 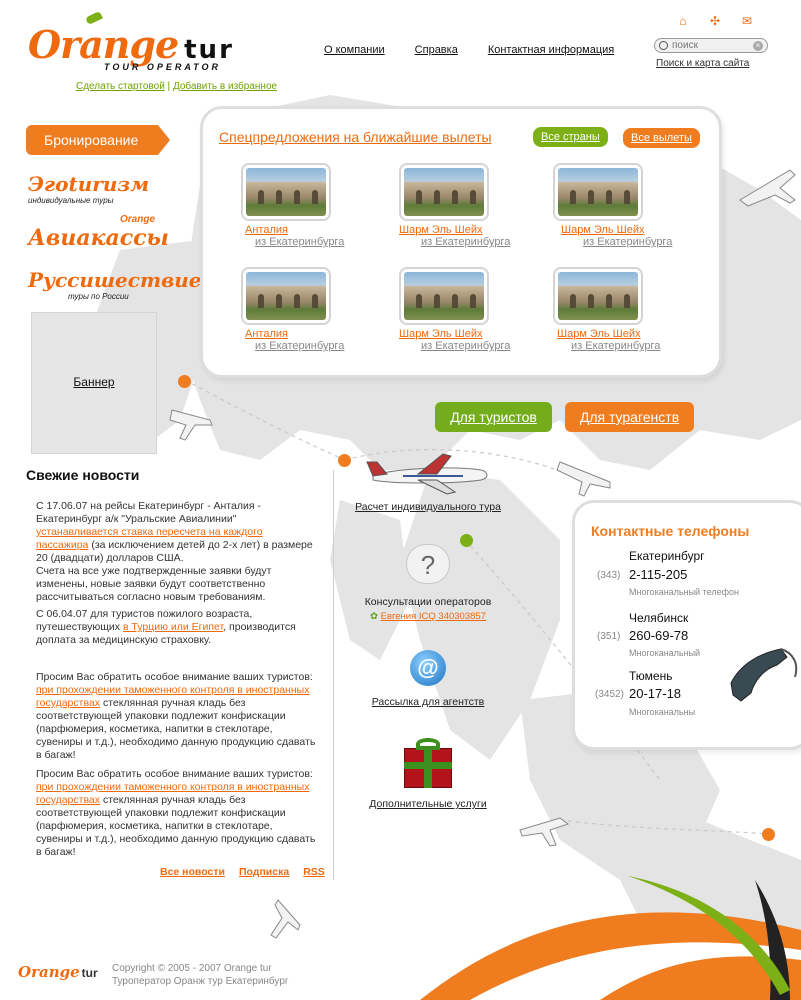 What do you see at coordinates (427, 474) in the screenshot?
I see `airplane-icon` at bounding box center [427, 474].